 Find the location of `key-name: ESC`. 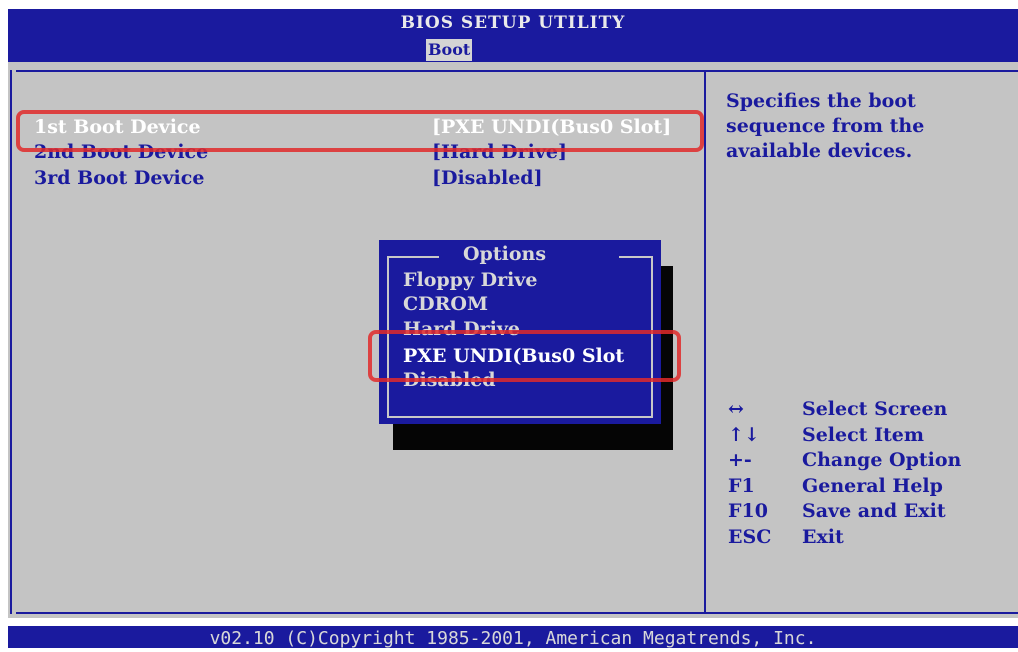

key-name: ESC is located at coordinates (750, 536).